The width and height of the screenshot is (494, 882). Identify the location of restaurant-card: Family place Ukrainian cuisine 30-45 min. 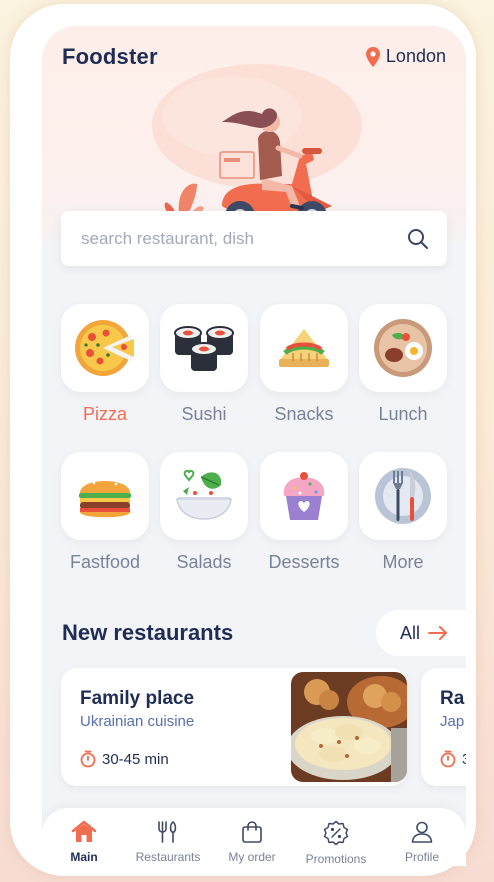
(234, 727).